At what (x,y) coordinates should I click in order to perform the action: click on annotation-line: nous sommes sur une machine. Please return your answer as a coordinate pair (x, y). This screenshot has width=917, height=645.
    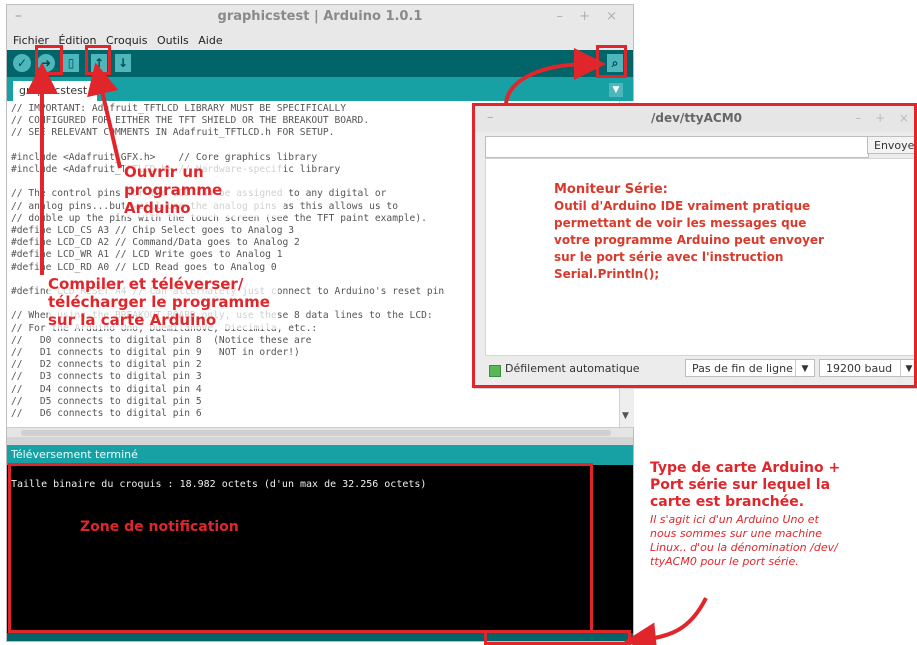
    Looking at the image, I should click on (736, 533).